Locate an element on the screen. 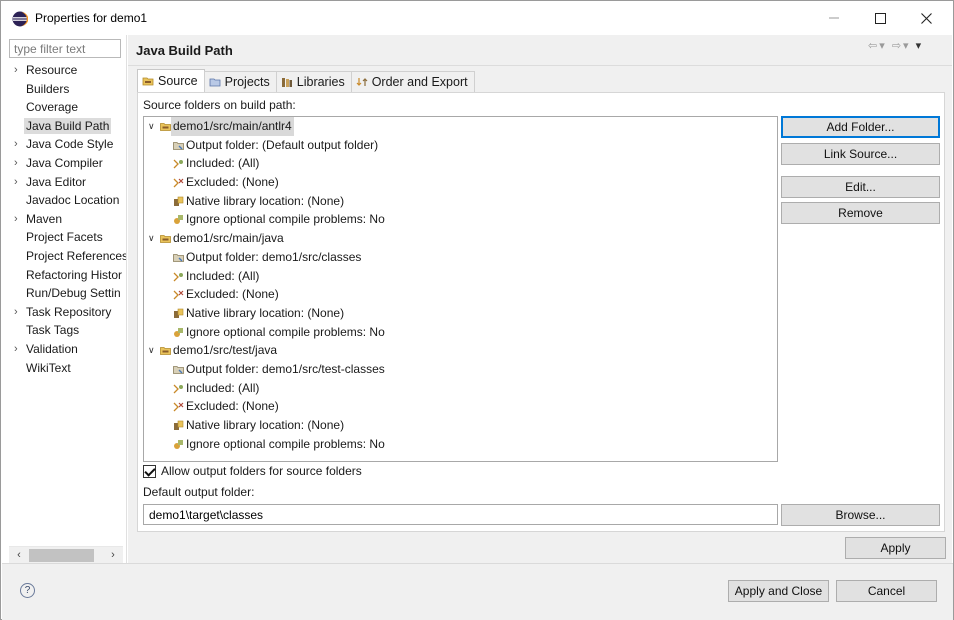  forward-menu-chevron-icon: ▾ is located at coordinates (907, 46).